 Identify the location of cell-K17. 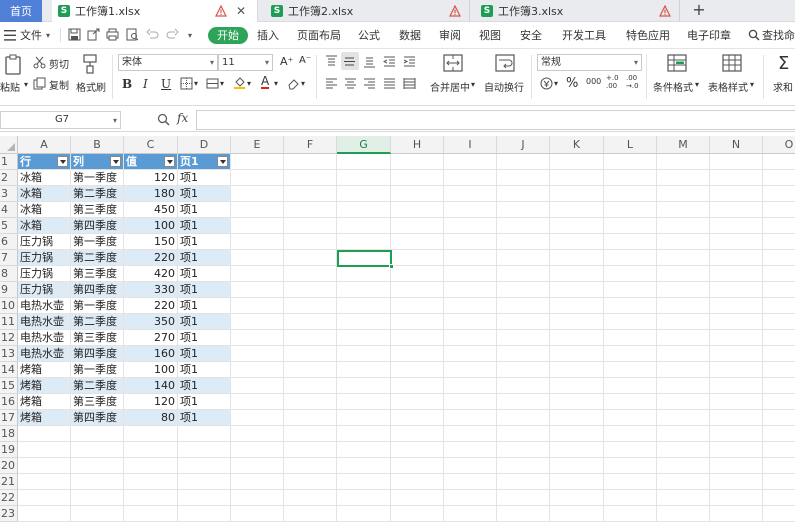
(577, 418).